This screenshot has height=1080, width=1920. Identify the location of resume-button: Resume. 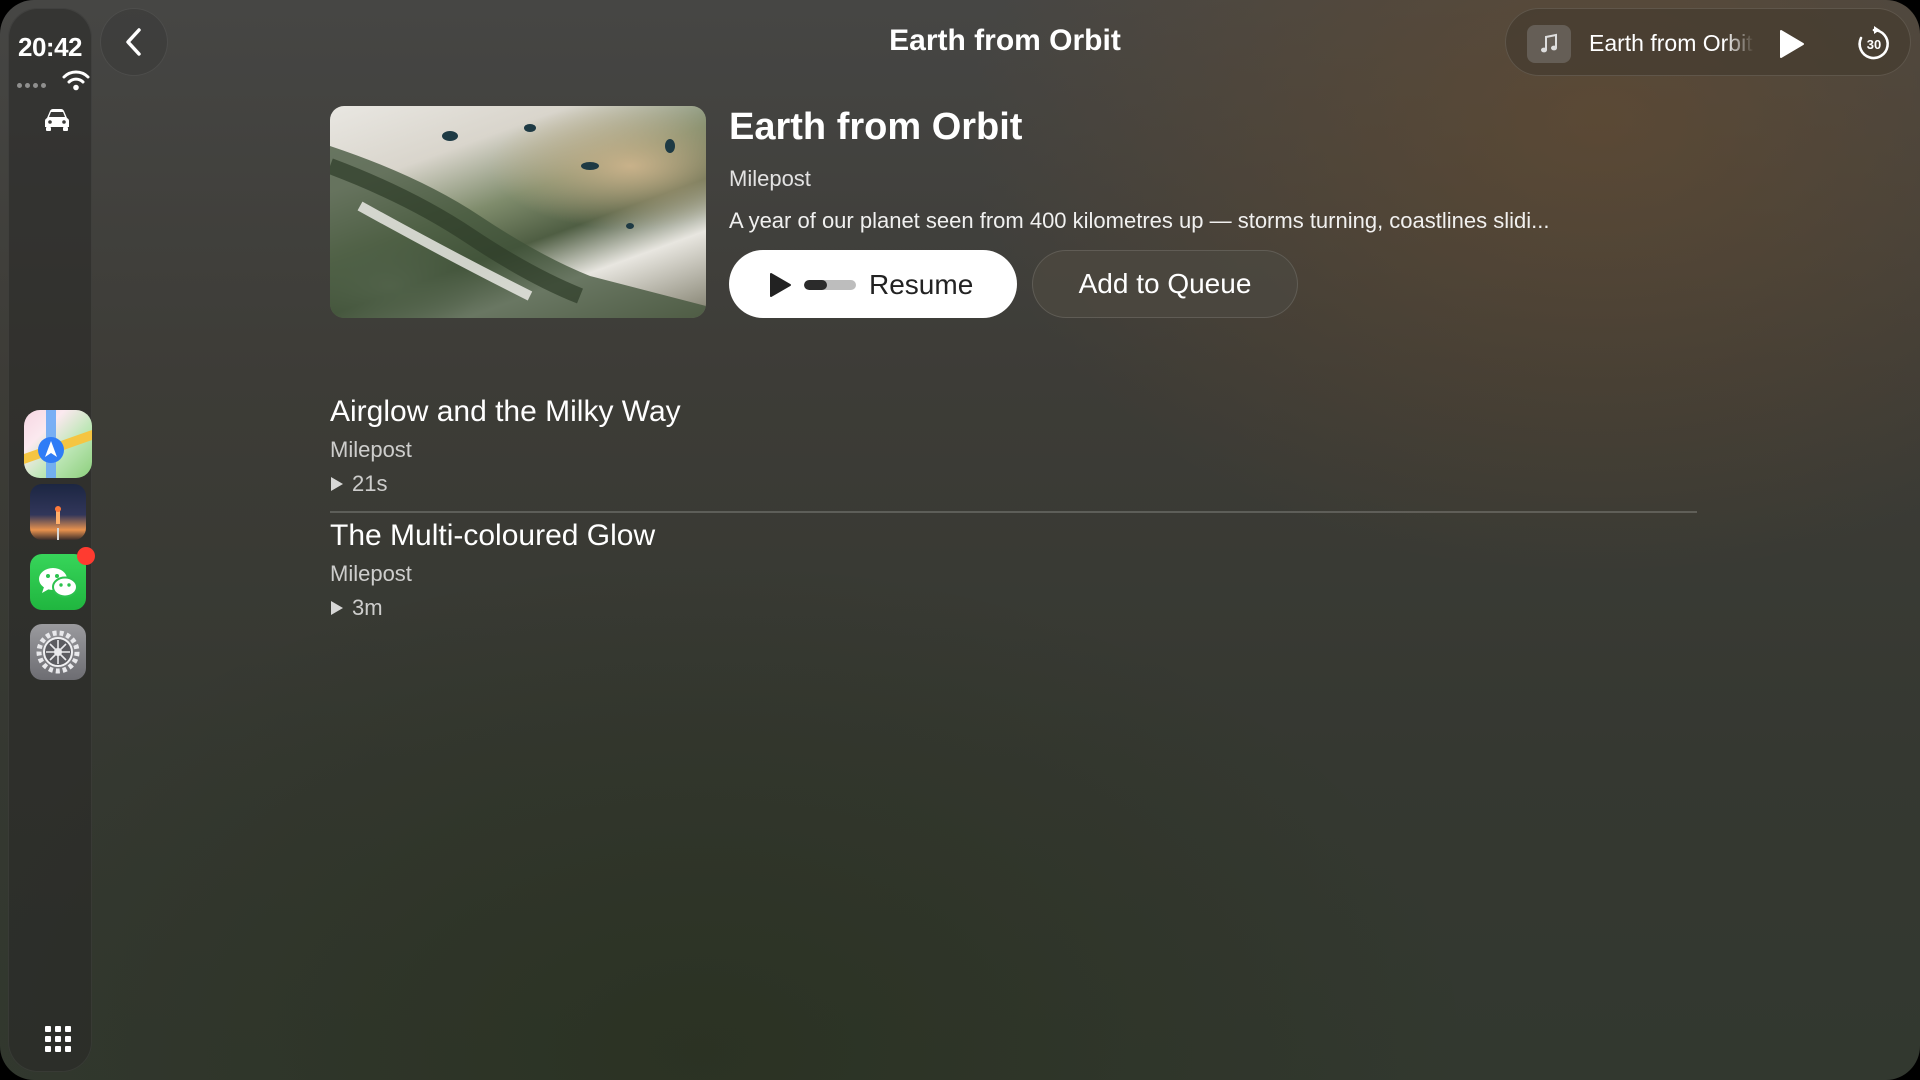
(873, 284).